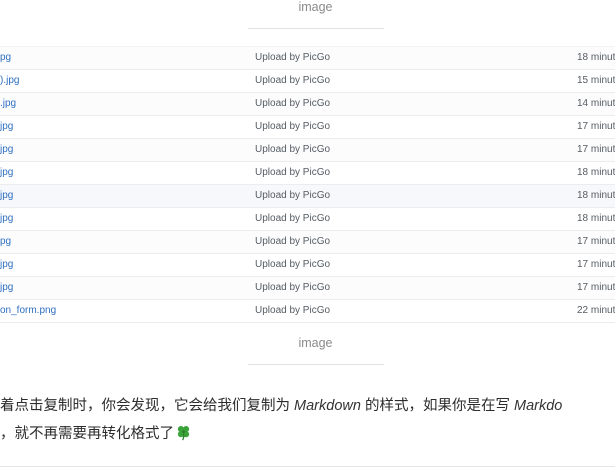 This screenshot has height=471, width=615. Describe the element at coordinates (596, 103) in the screenshot. I see `commit-age: 14 minut` at that location.